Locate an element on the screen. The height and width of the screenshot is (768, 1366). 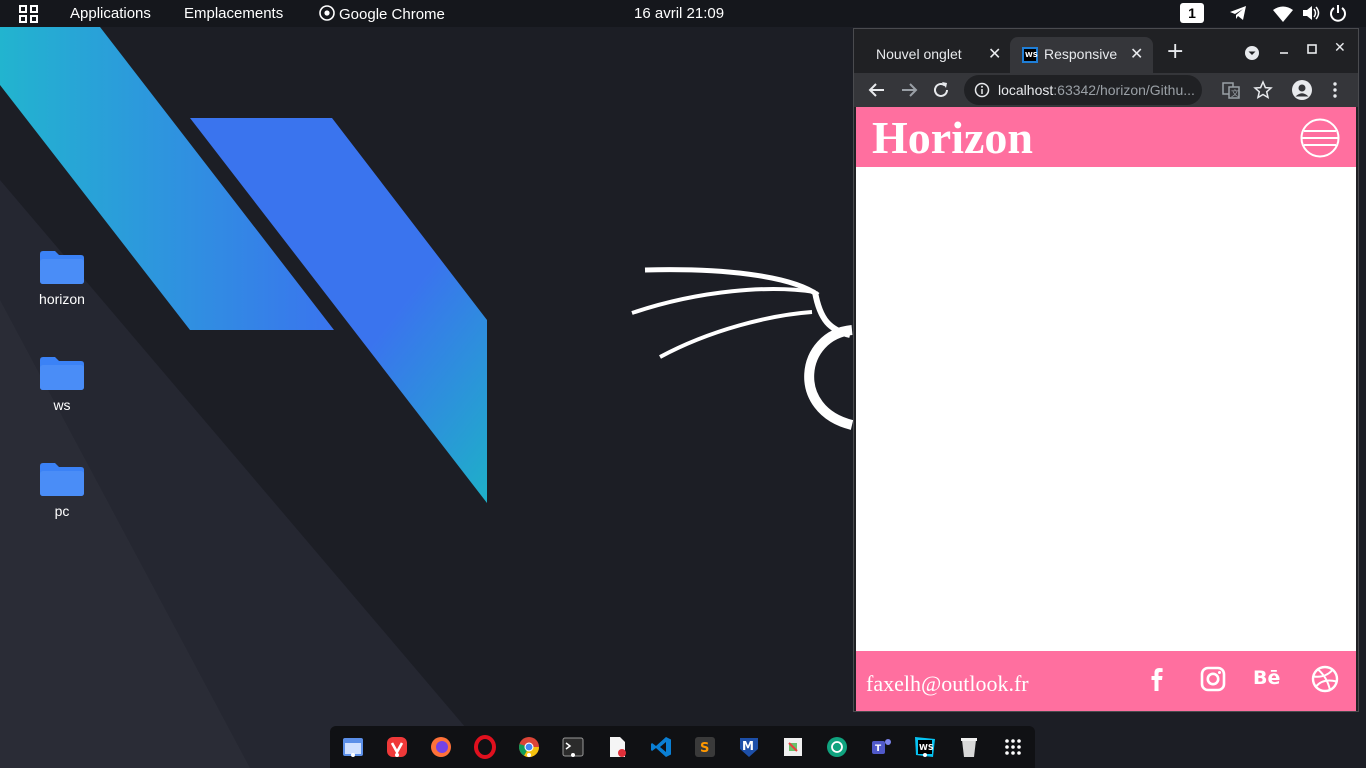
dock-vivaldi-icon is located at coordinates (397, 747).